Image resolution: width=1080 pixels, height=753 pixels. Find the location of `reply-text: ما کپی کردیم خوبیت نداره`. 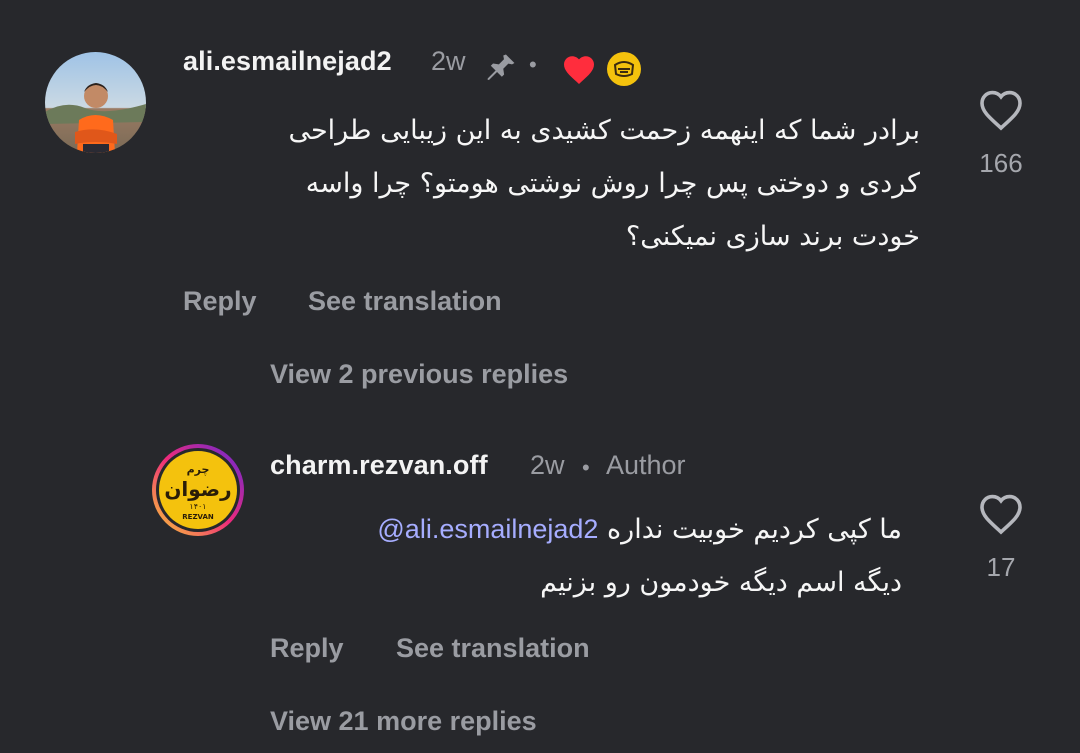

reply-text: ما کپی کردیم خوبیت نداره is located at coordinates (754, 529).